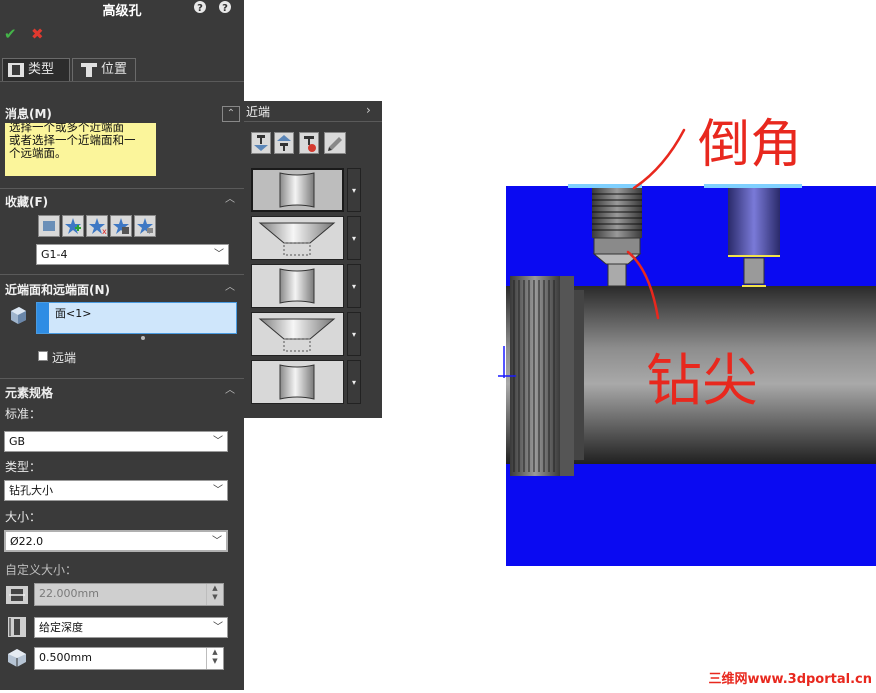  What do you see at coordinates (145, 226) in the screenshot?
I see `favorite-load-icon` at bounding box center [145, 226].